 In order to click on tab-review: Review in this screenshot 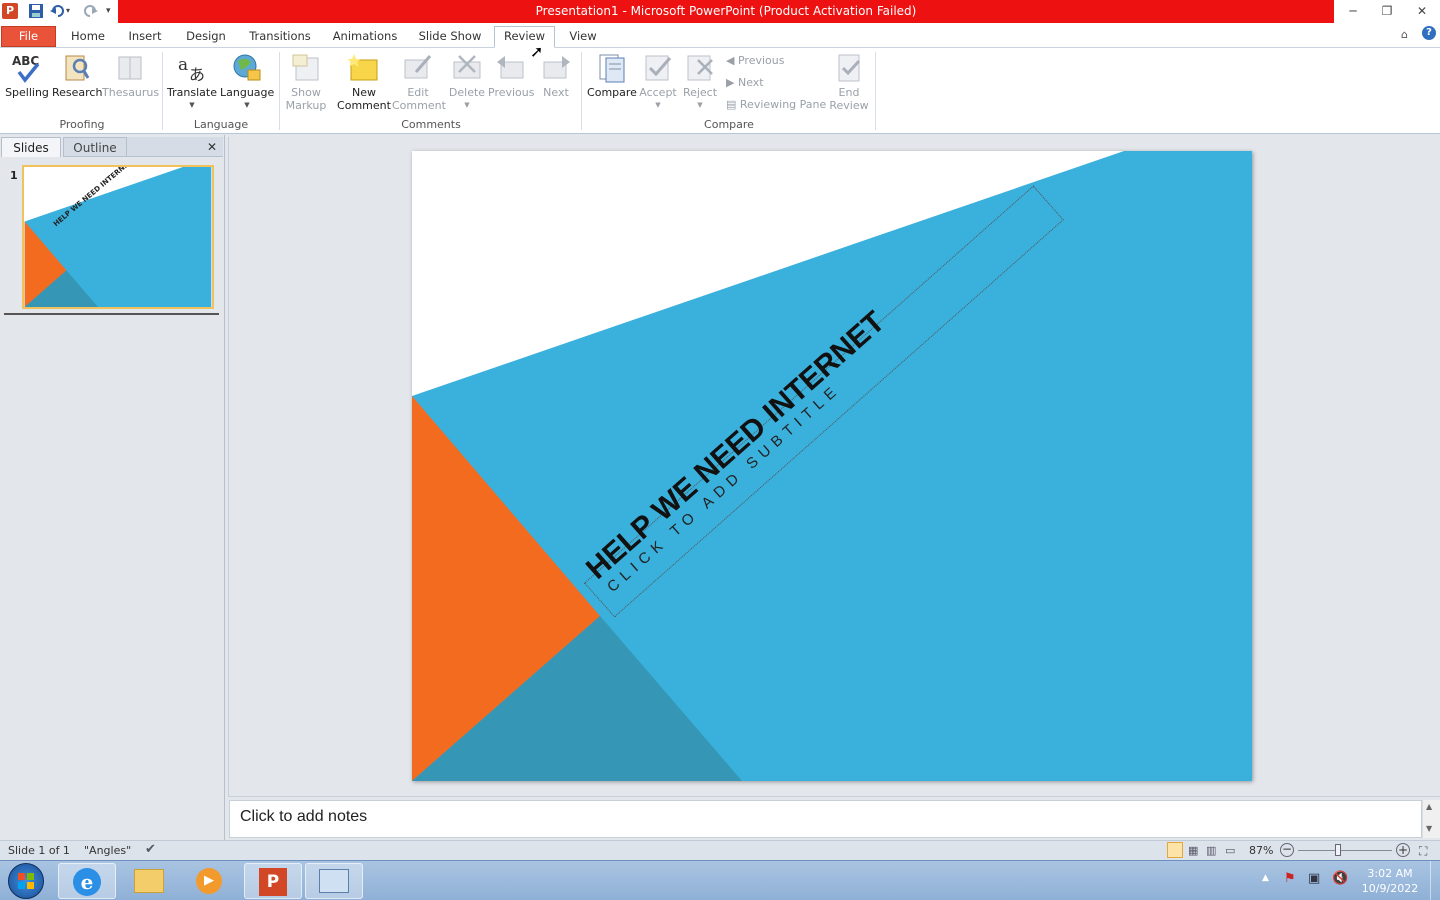, I will do `click(524, 37)`.